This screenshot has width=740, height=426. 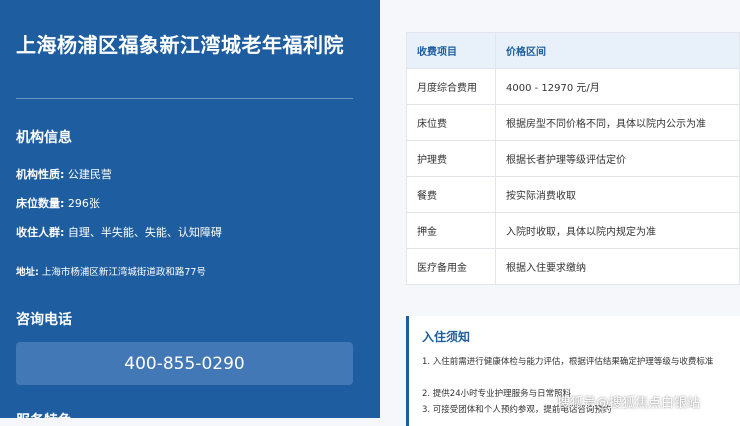 I want to click on fee-item-cell: 押金, so click(x=451, y=230).